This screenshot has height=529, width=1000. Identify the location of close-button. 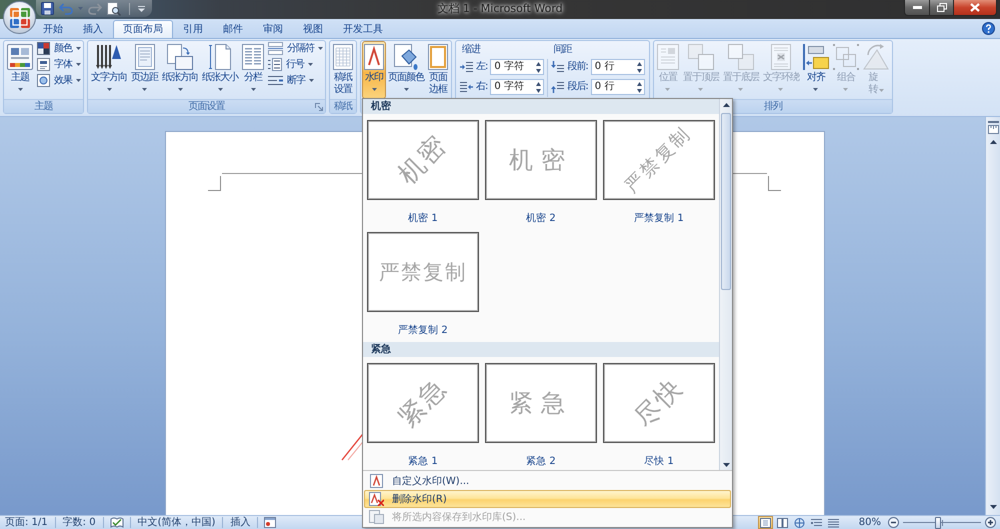
(975, 8).